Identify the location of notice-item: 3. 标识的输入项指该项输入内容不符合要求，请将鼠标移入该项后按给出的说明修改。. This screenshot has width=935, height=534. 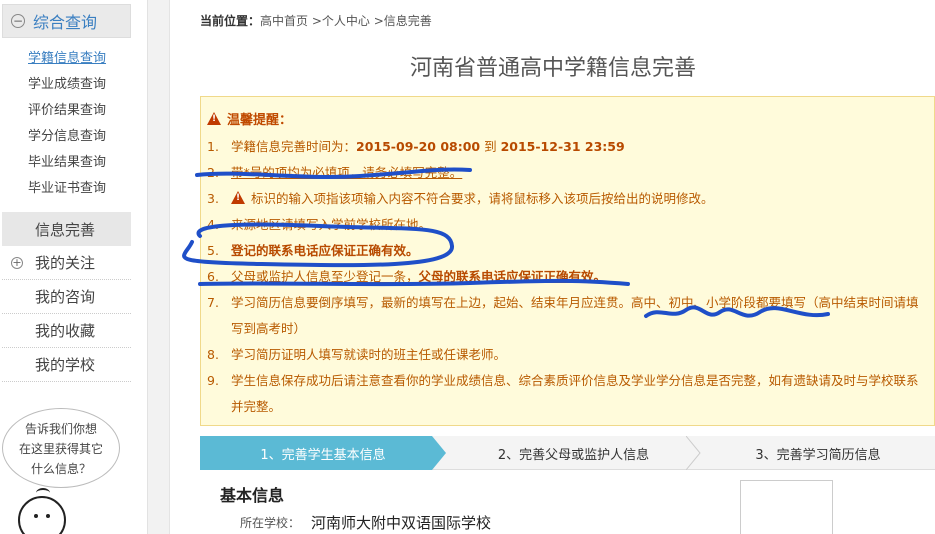
(570, 199).